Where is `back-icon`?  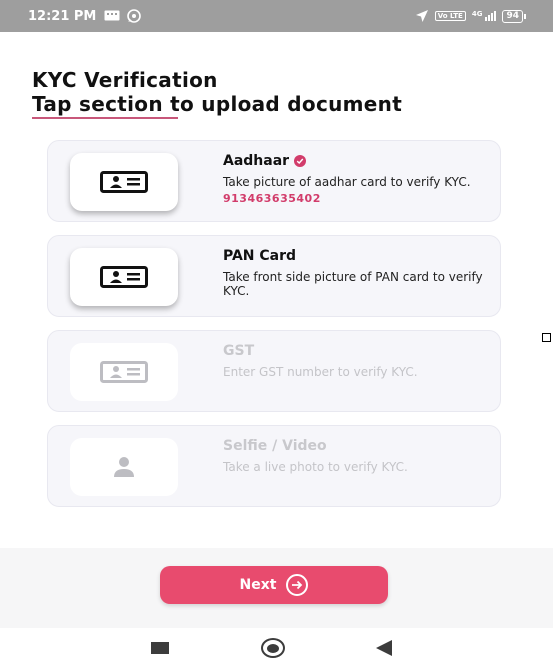
back-icon is located at coordinates (384, 648).